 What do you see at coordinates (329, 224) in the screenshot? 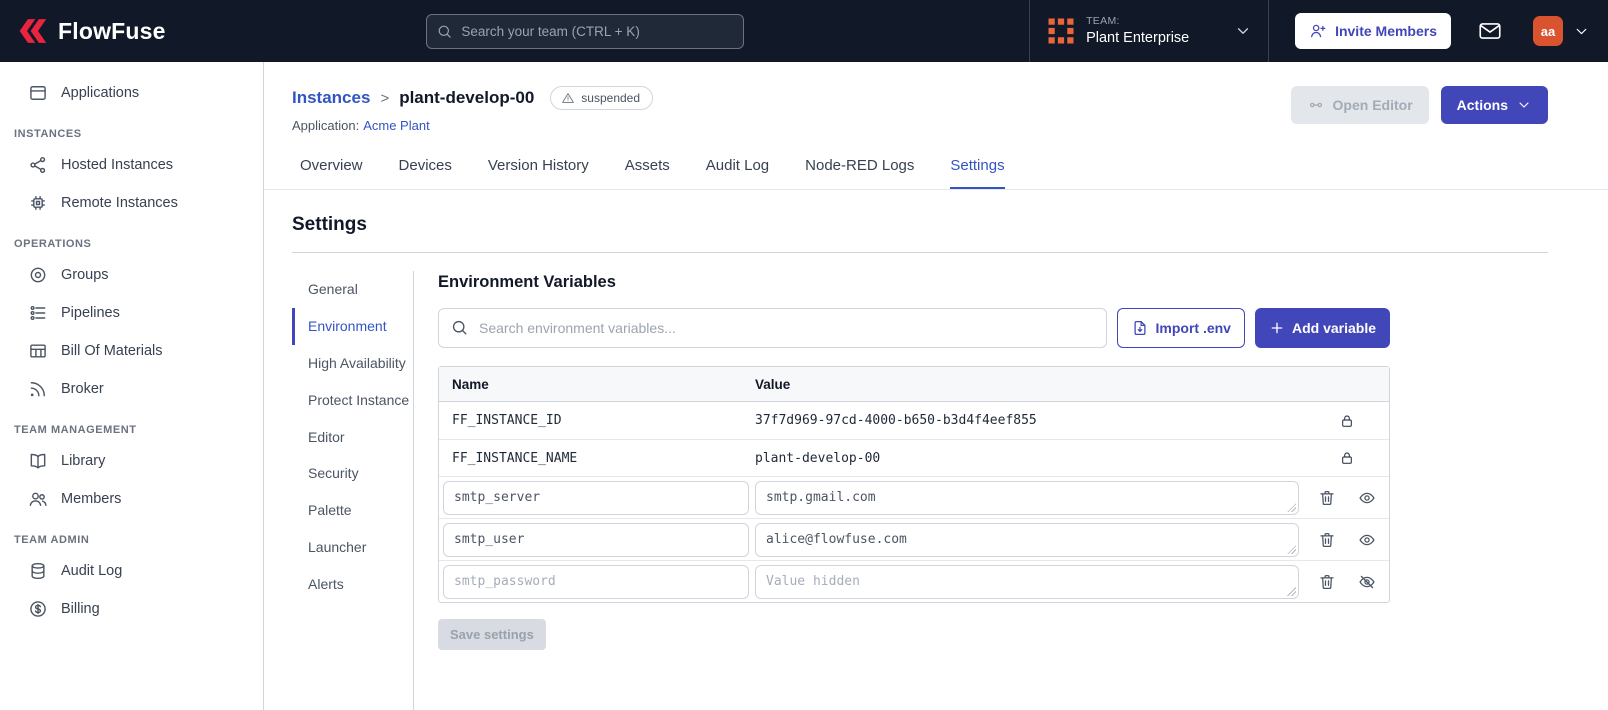
I see `page-title: Settings` at bounding box center [329, 224].